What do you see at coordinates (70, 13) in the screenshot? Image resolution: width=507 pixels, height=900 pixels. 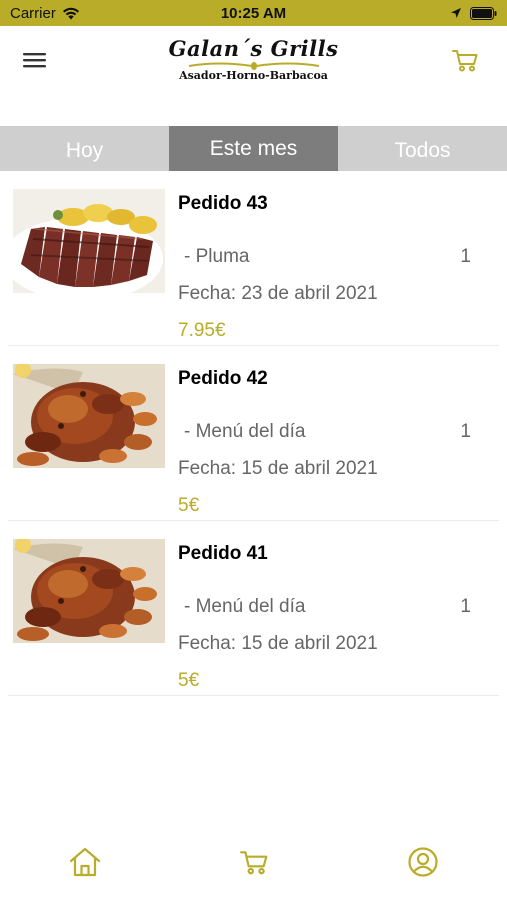 I see `wifi-icon` at bounding box center [70, 13].